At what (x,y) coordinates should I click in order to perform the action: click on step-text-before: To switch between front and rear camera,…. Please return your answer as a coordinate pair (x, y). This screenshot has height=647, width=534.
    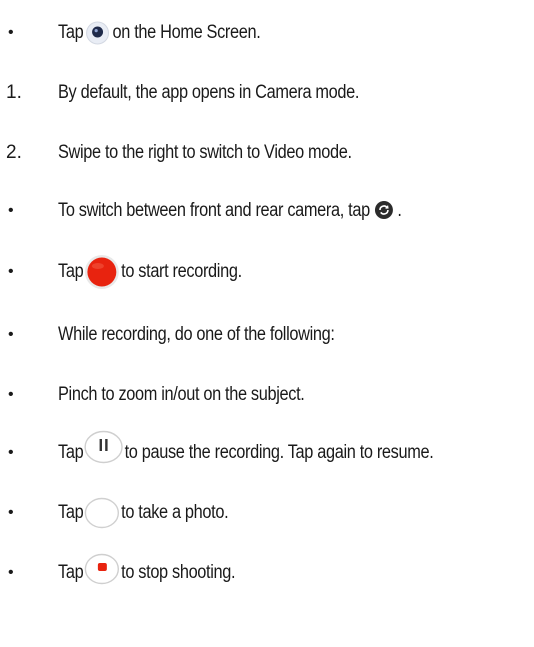
    Looking at the image, I should click on (214, 210).